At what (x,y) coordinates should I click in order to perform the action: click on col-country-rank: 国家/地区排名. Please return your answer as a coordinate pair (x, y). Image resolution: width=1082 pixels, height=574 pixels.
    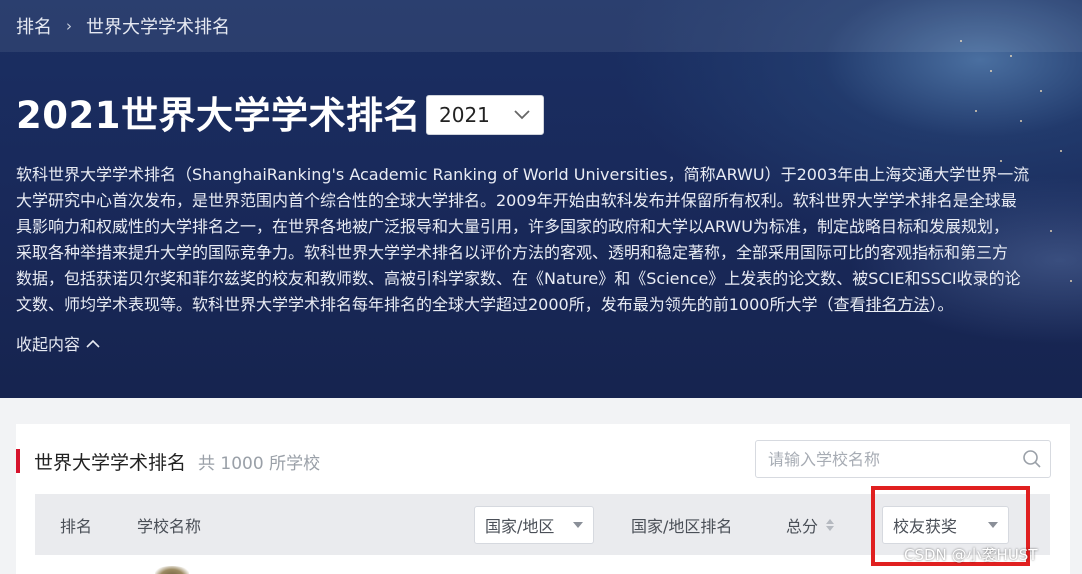
    Looking at the image, I should click on (682, 526).